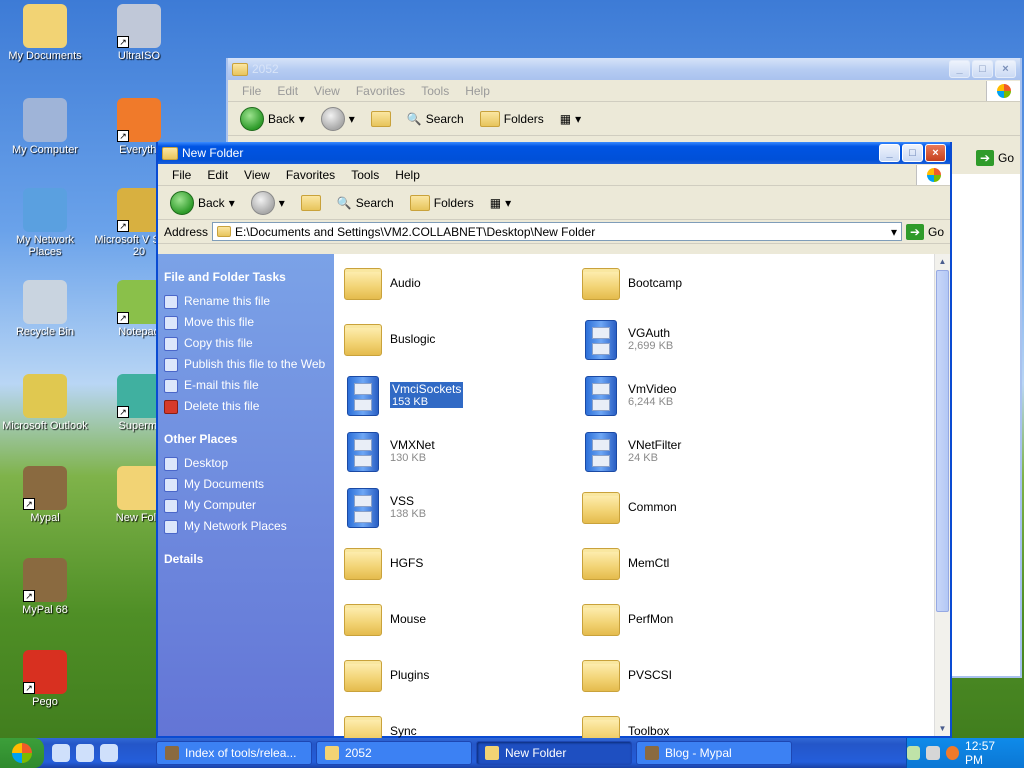 This screenshot has height=768, width=1024. What do you see at coordinates (554, 153) in the screenshot?
I see `titlebar-new-folder: New Folder _ □ ×` at bounding box center [554, 153].